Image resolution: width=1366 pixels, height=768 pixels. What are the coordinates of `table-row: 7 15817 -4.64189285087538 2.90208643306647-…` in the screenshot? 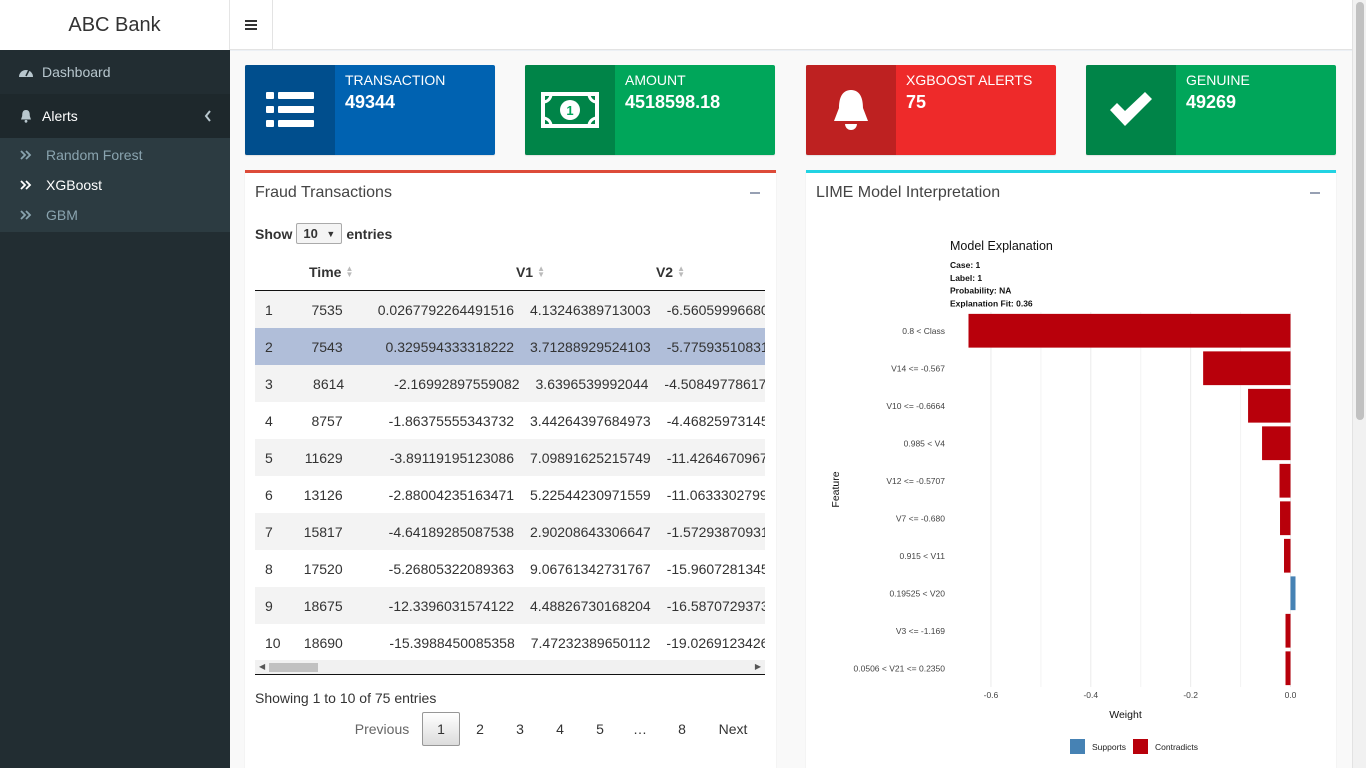 It's located at (510, 531).